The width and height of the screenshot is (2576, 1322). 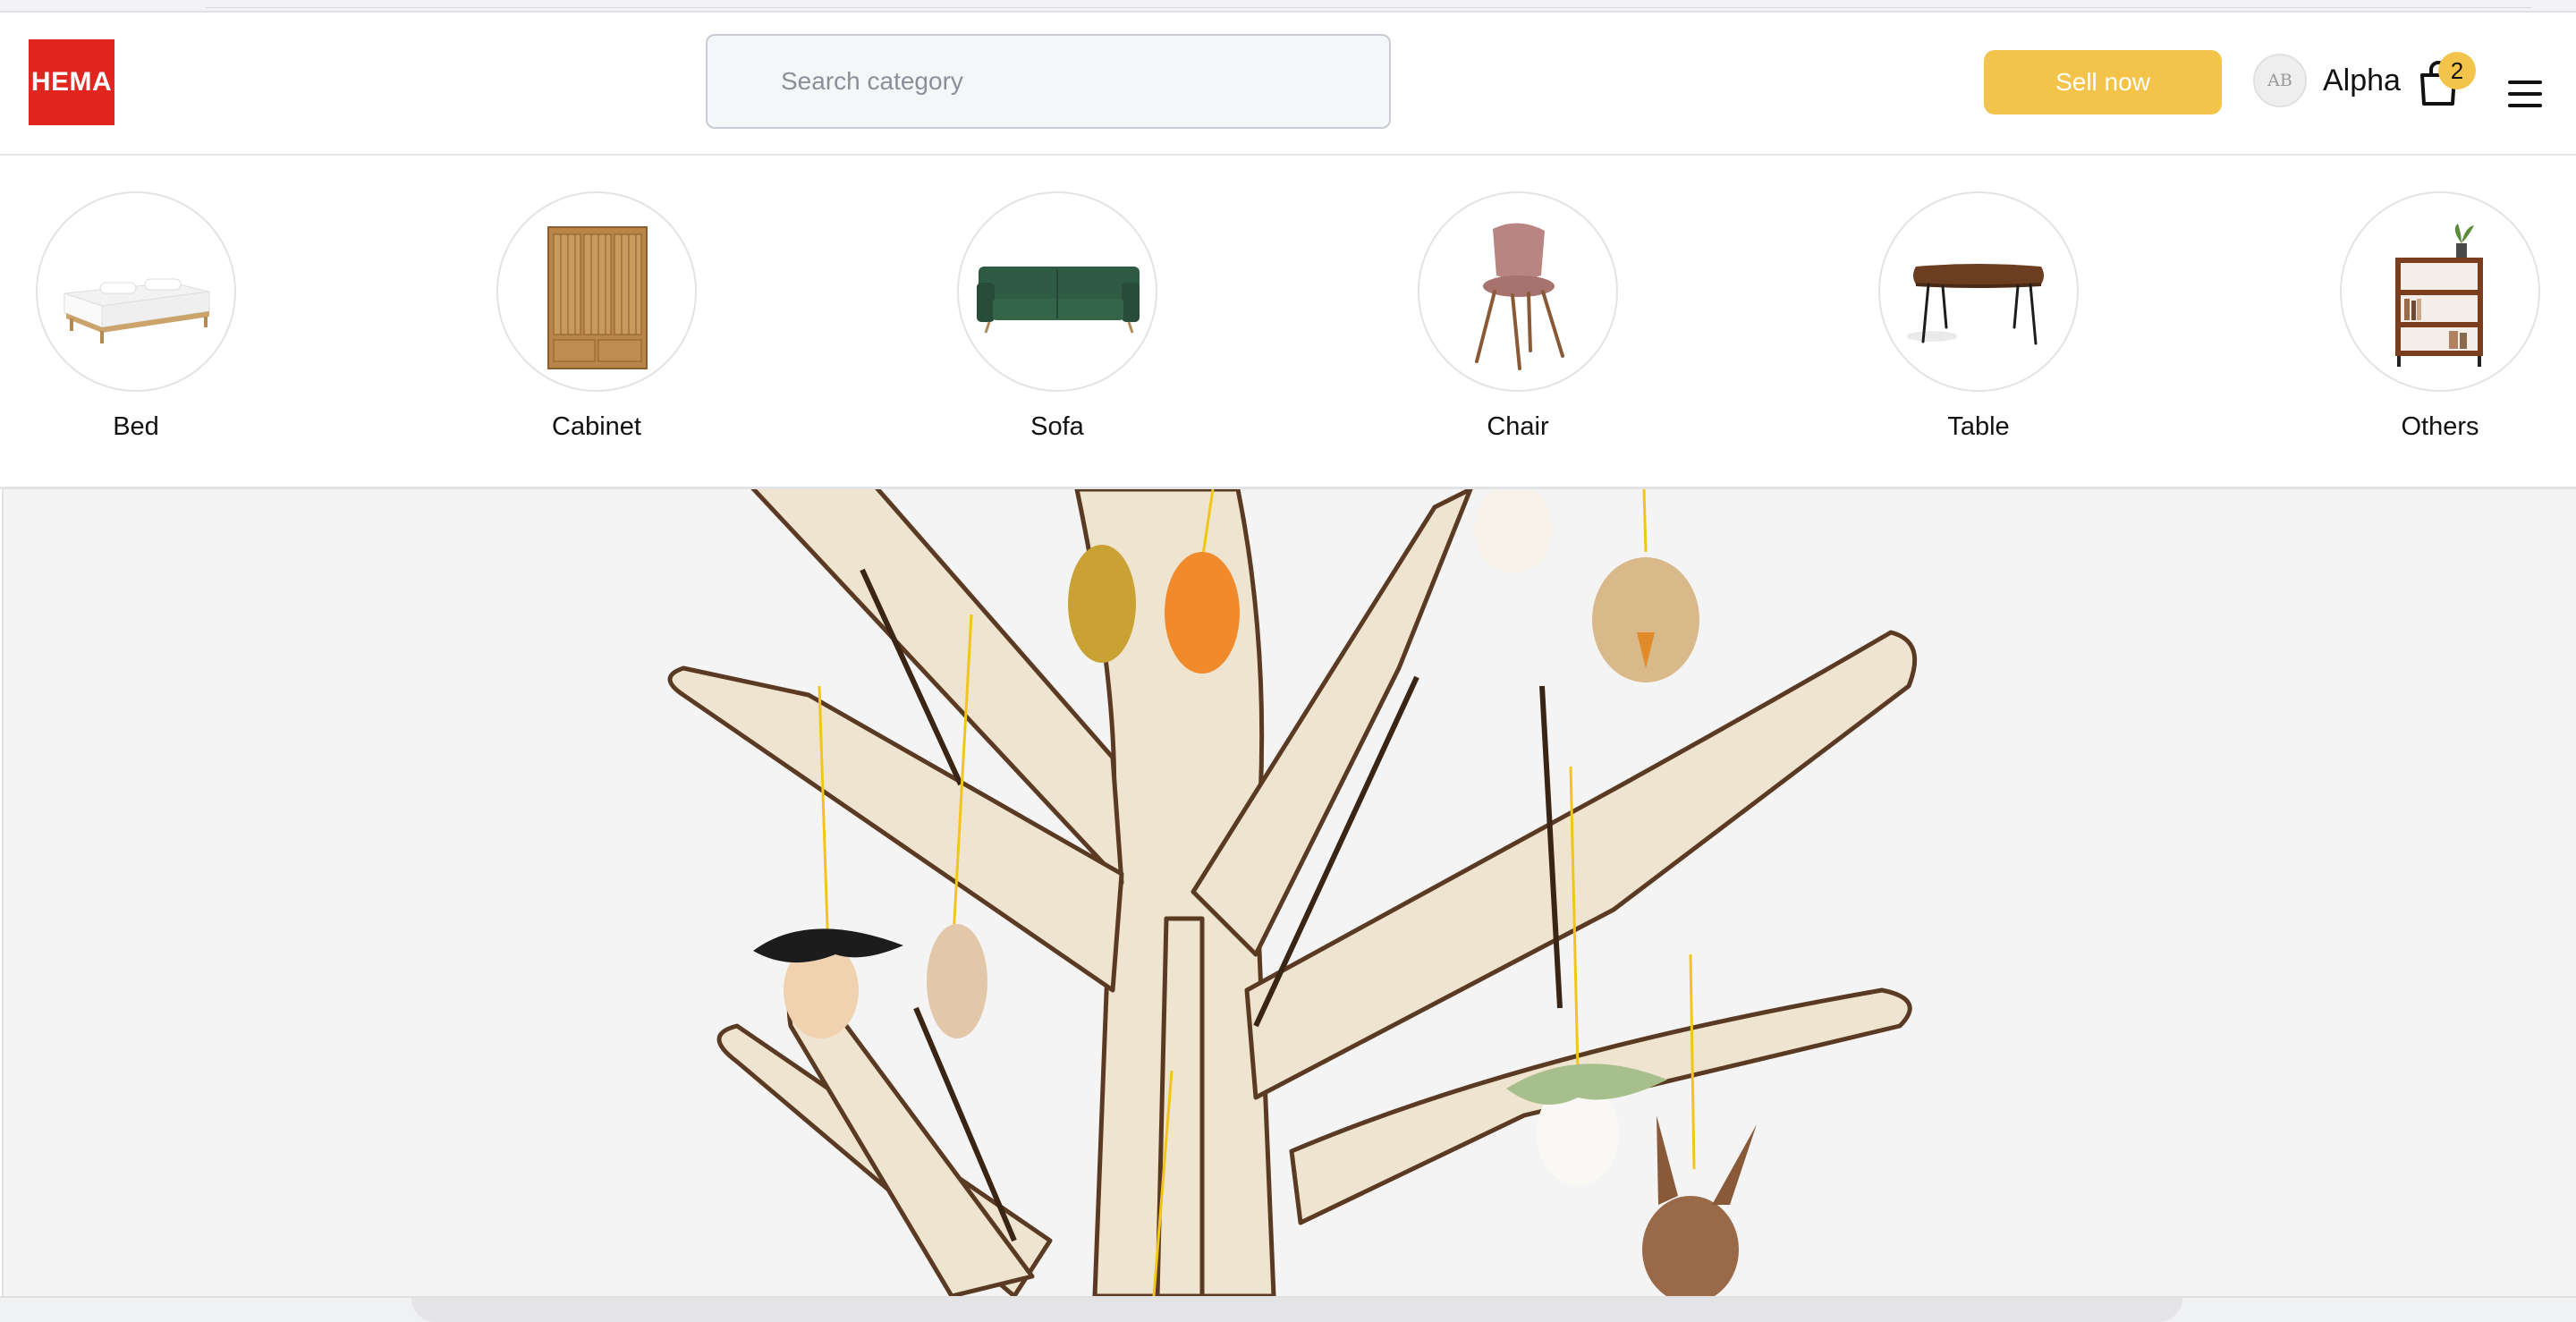 I want to click on category-label-chair: Chair, so click(x=1518, y=426).